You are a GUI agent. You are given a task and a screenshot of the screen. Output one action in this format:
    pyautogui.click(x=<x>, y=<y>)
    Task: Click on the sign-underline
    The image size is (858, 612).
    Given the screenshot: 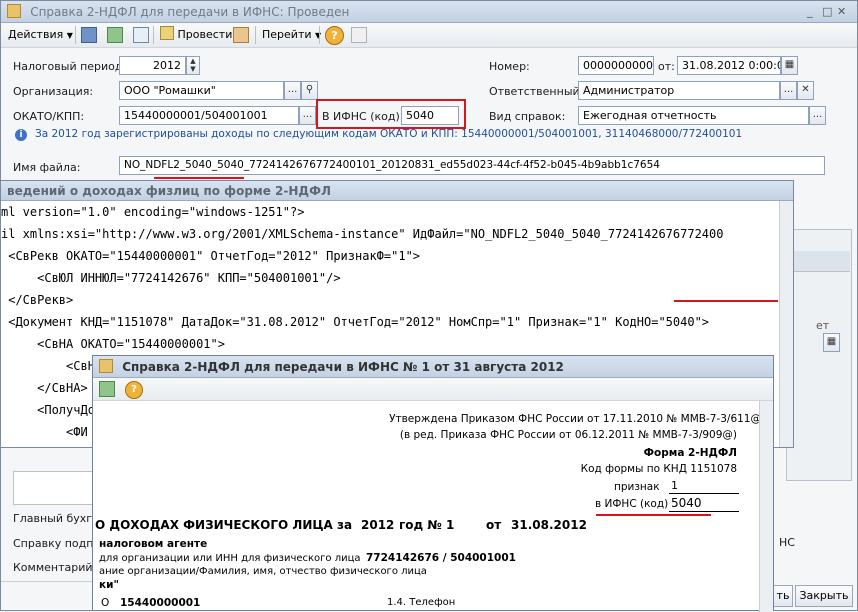 What is the action you would take?
    pyautogui.click(x=704, y=493)
    